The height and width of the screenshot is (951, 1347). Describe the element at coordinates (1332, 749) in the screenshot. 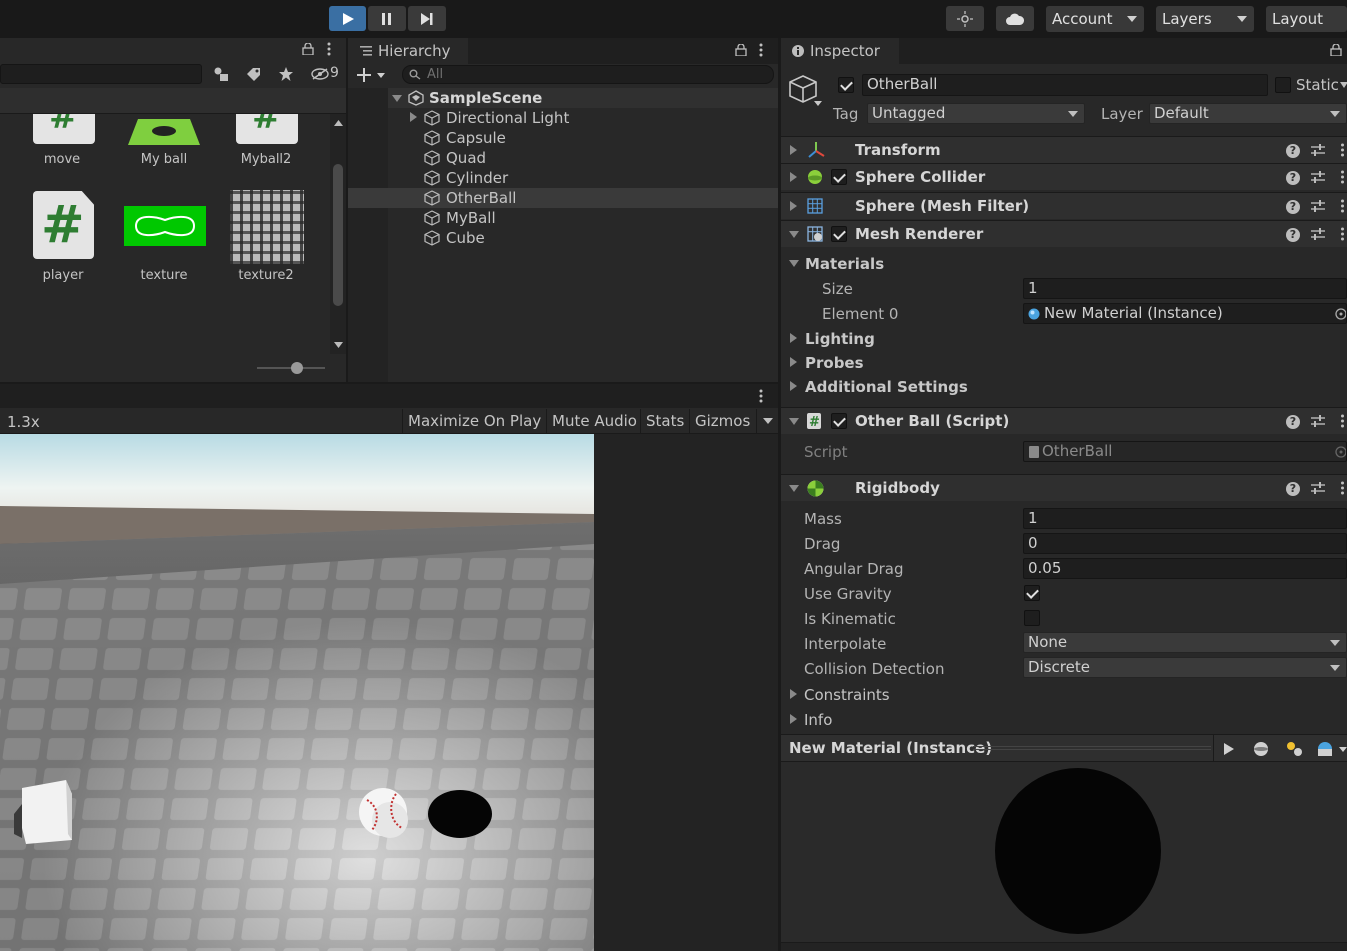

I see `preview-background-icon` at that location.